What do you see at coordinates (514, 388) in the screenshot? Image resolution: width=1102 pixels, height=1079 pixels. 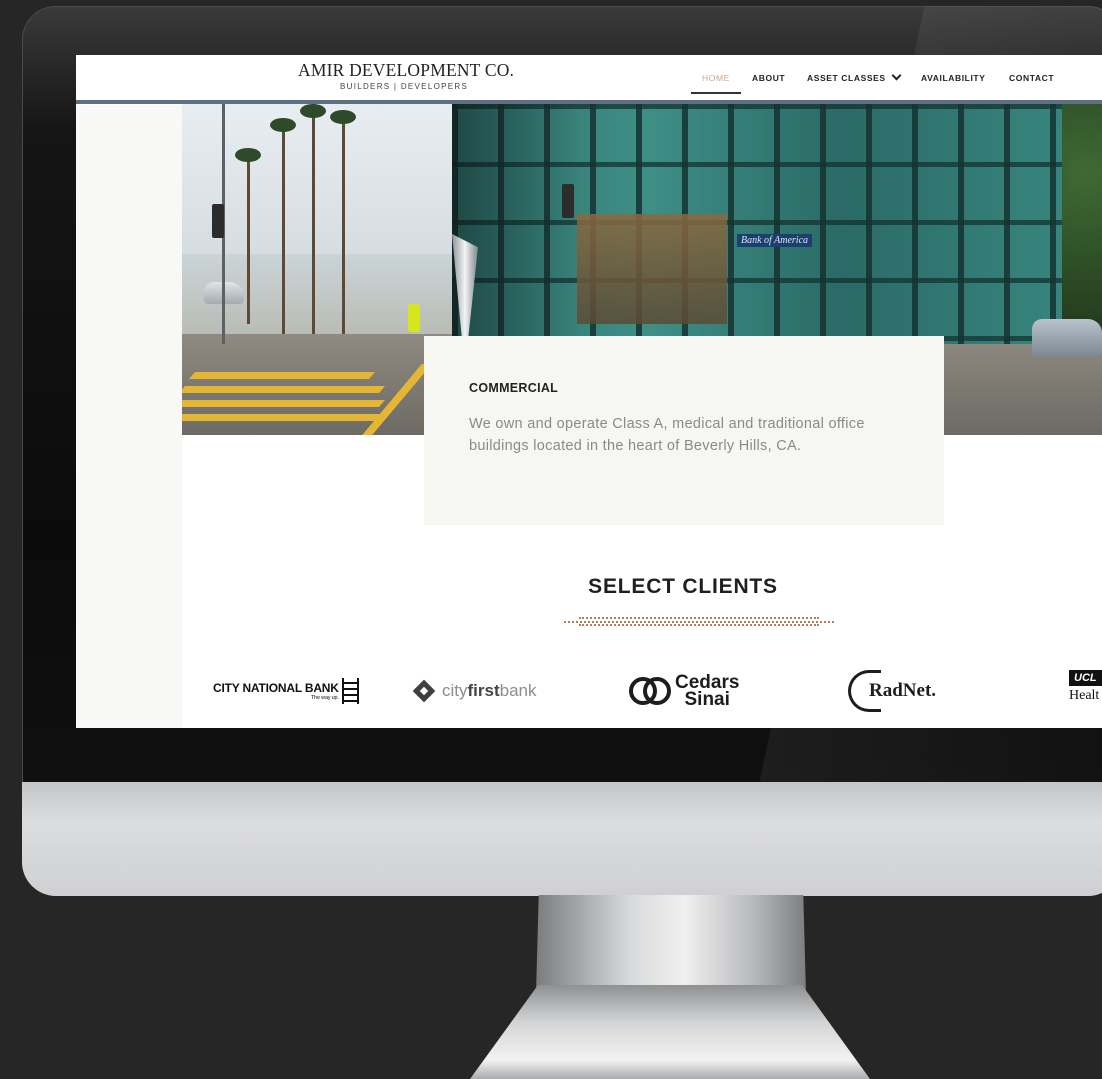 I see `card-title: COMMERCIAL` at bounding box center [514, 388].